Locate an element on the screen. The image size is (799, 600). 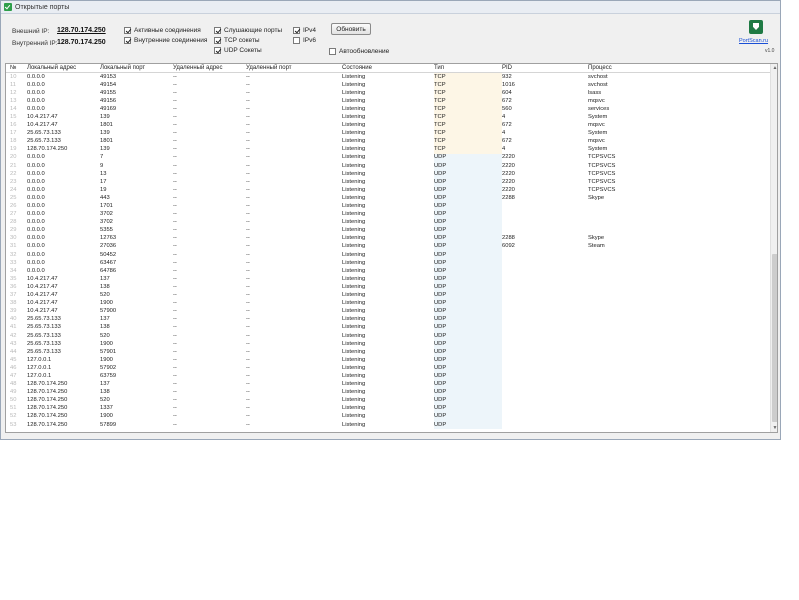
table-row: 15 10.4.217.47 139 -- -- Listening TCP 4 System is located at coordinates (388, 117).